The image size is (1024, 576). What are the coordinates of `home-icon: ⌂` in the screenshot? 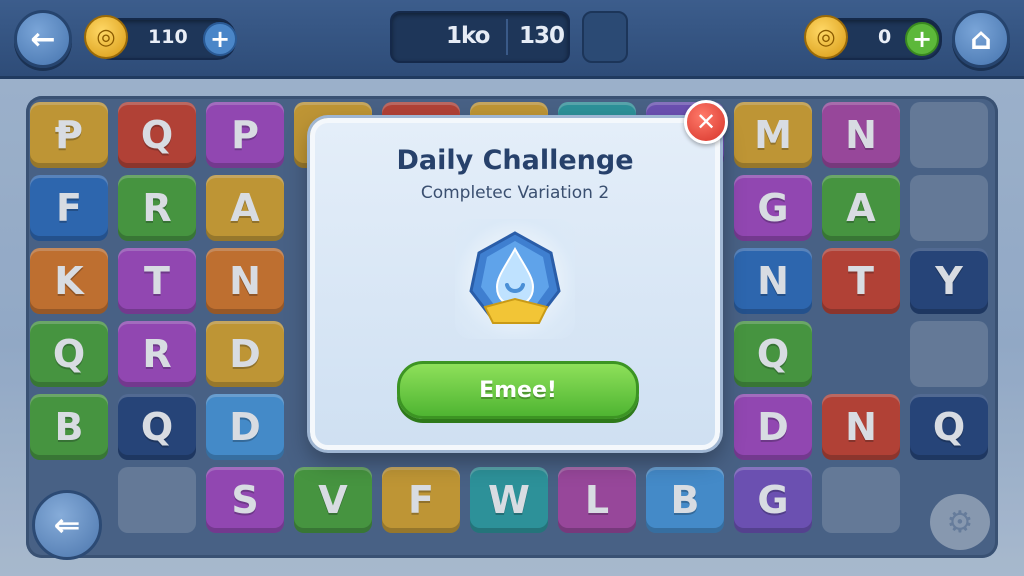 It's located at (981, 39).